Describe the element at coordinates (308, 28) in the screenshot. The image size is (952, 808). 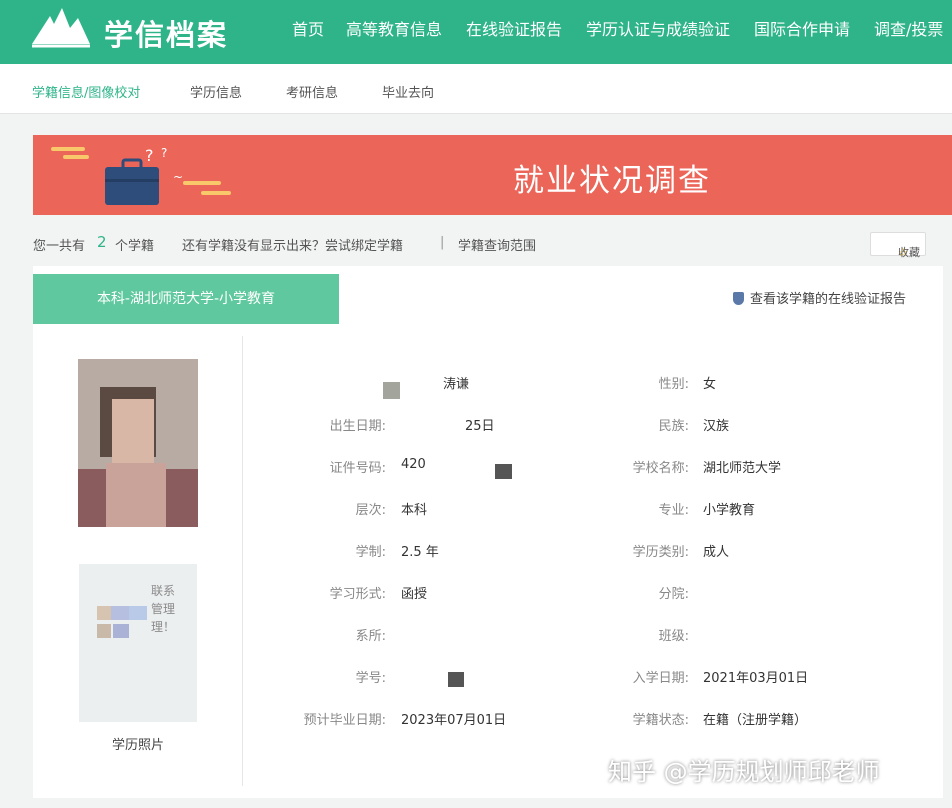
I see `nav-home: 首页` at that location.